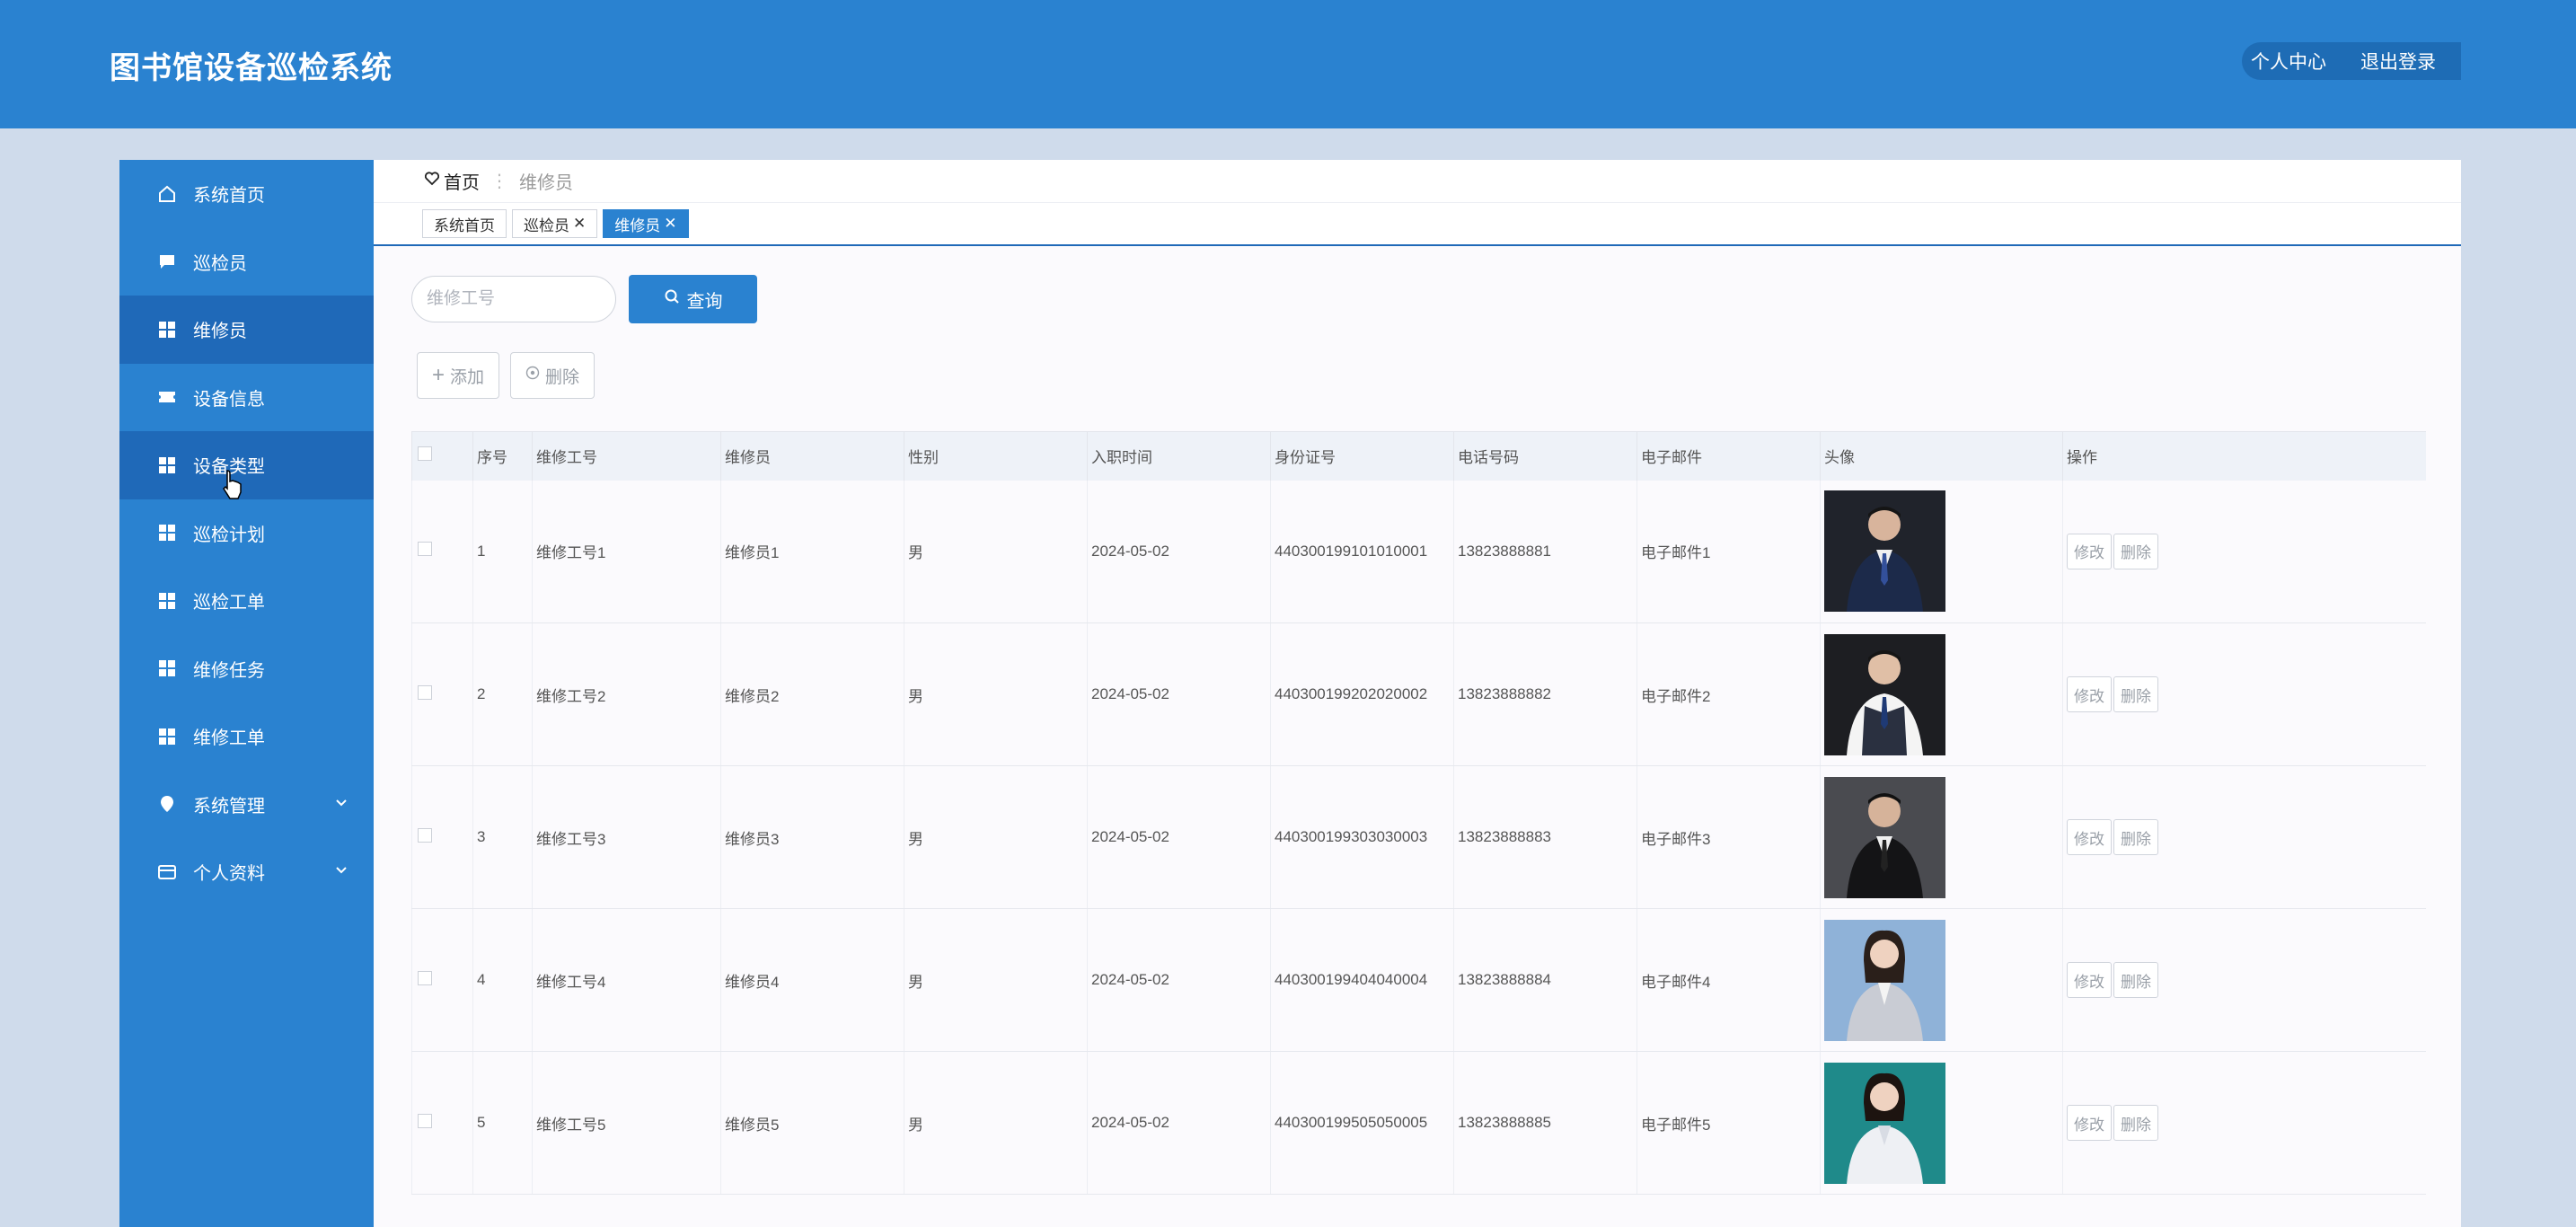  I want to click on cell-email: 电子邮件3, so click(1728, 837).